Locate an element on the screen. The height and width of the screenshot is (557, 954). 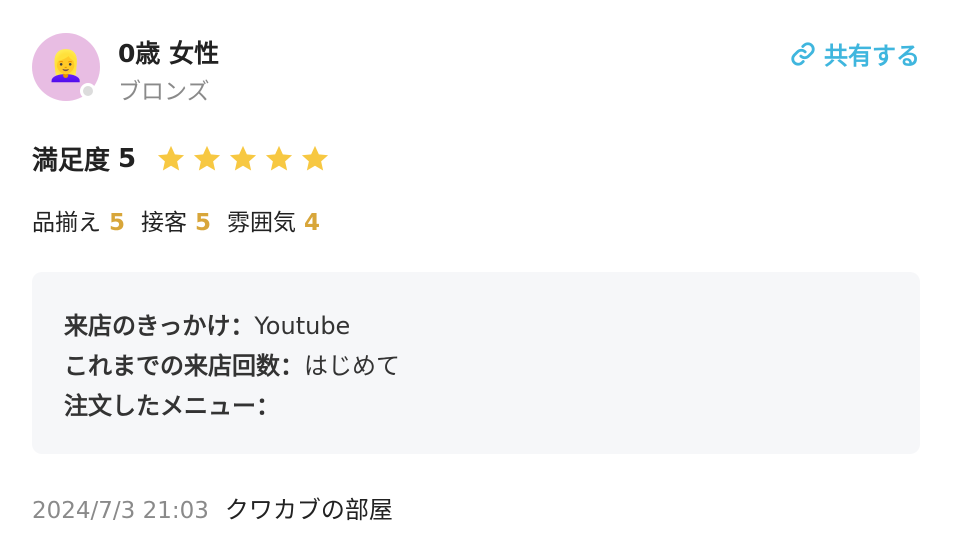
subrating-atmosphere: 雰囲気 4 is located at coordinates (273, 220).